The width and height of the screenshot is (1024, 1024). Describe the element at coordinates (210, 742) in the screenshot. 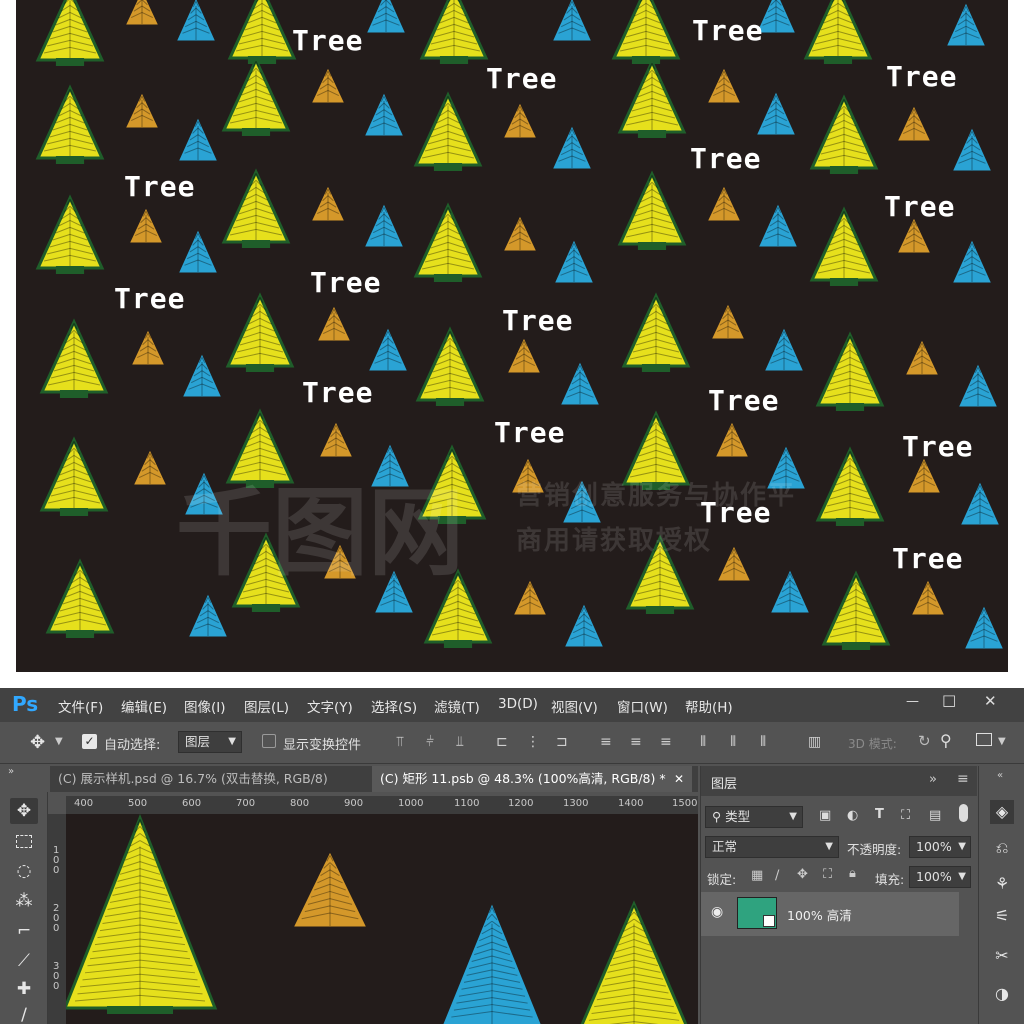

I see `auto-select-target-dropdown: 图层 ▼` at that location.